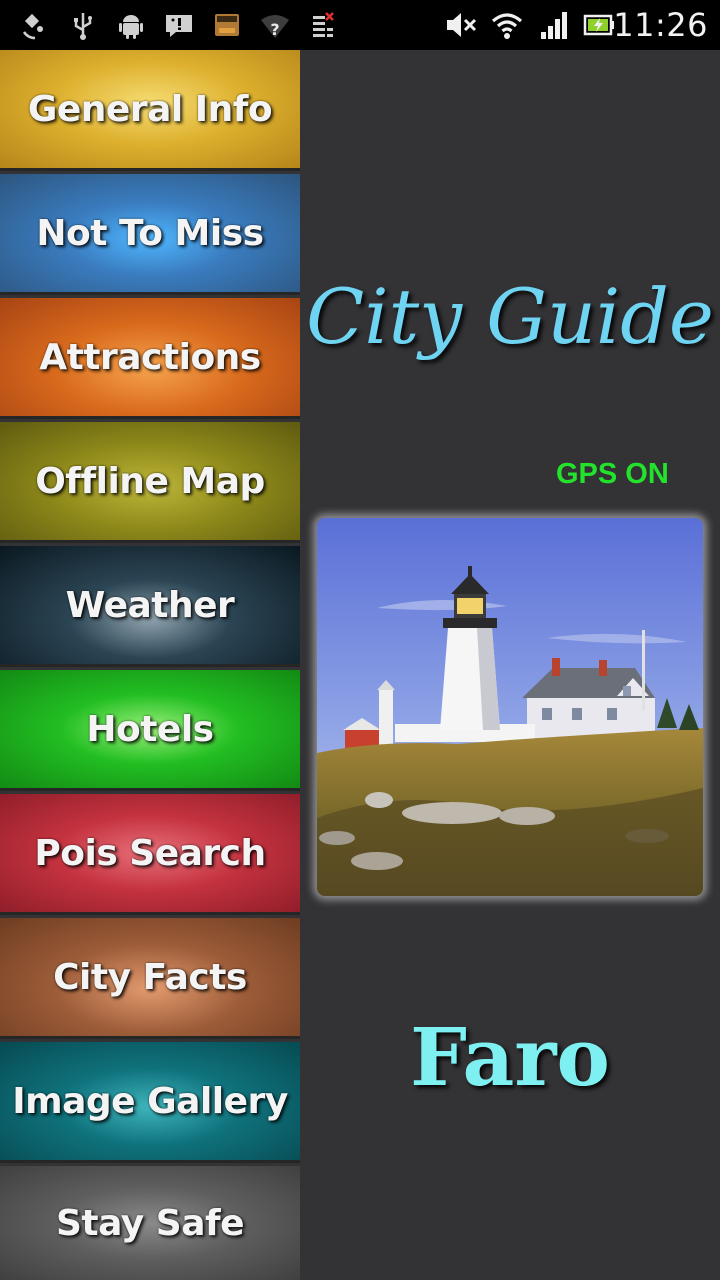 The width and height of the screenshot is (720, 1280). What do you see at coordinates (553, 25) in the screenshot?
I see `signal-icon` at bounding box center [553, 25].